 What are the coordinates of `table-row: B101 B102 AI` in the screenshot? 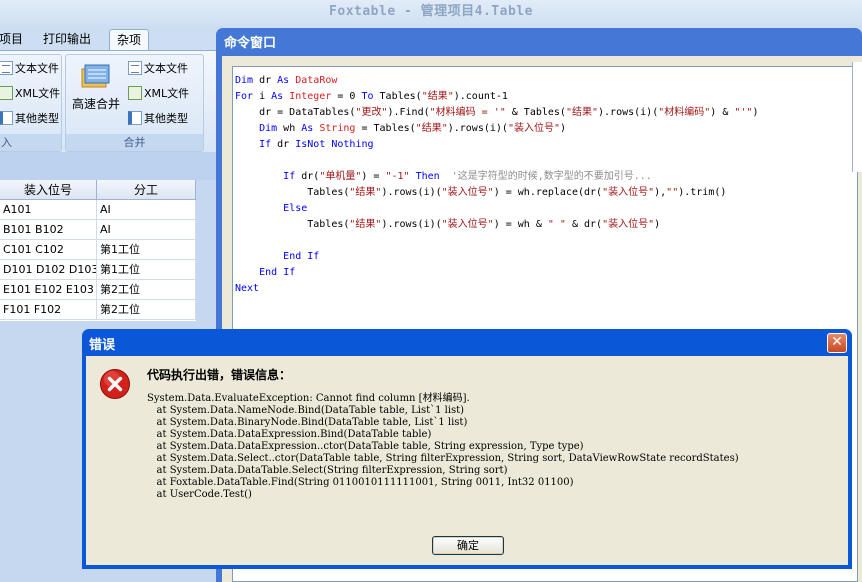 It's located at (98, 230).